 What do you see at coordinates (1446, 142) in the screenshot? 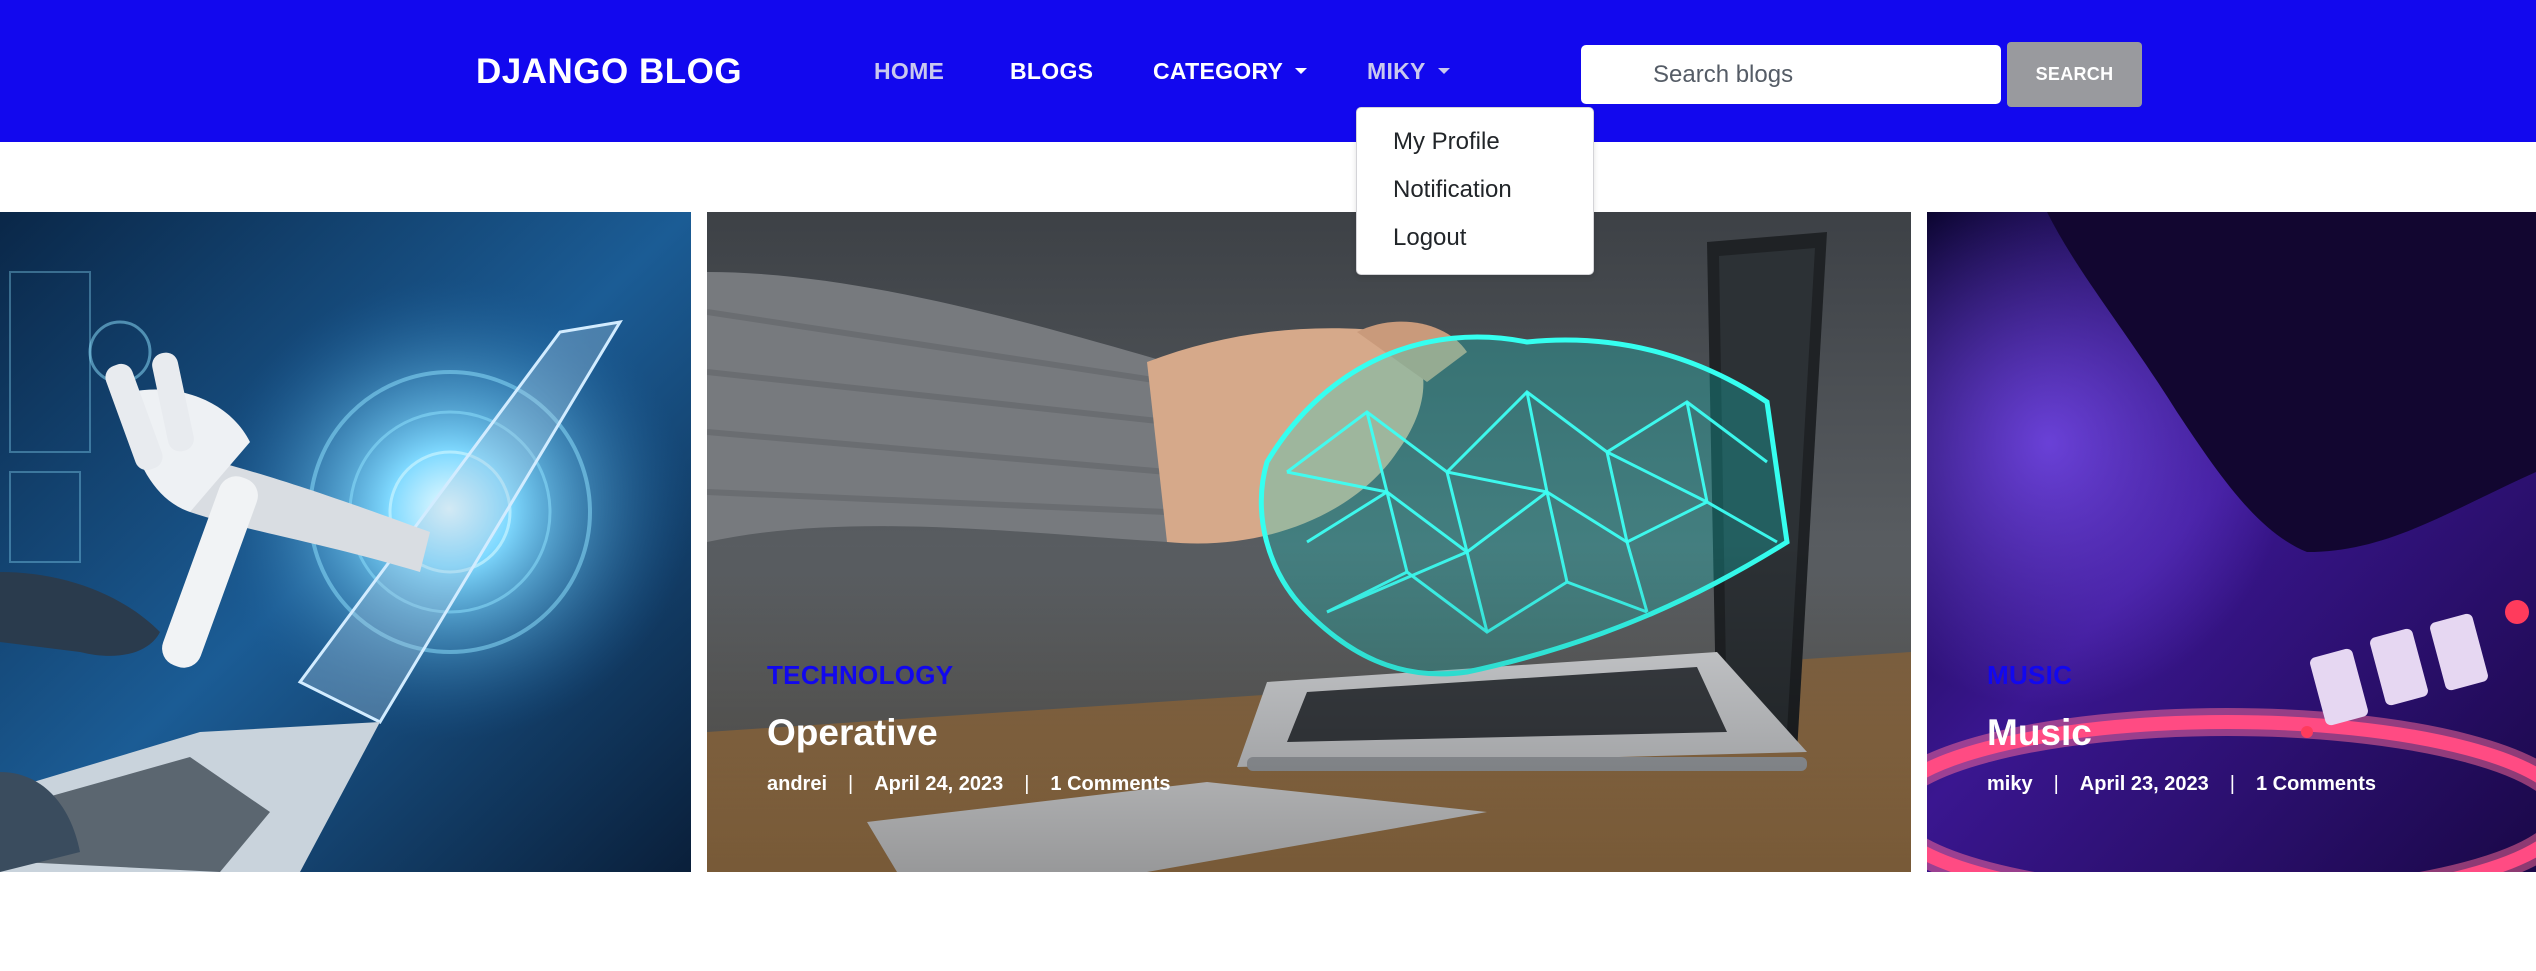
I see `dropdown-item-my-profile: My Profile` at bounding box center [1446, 142].